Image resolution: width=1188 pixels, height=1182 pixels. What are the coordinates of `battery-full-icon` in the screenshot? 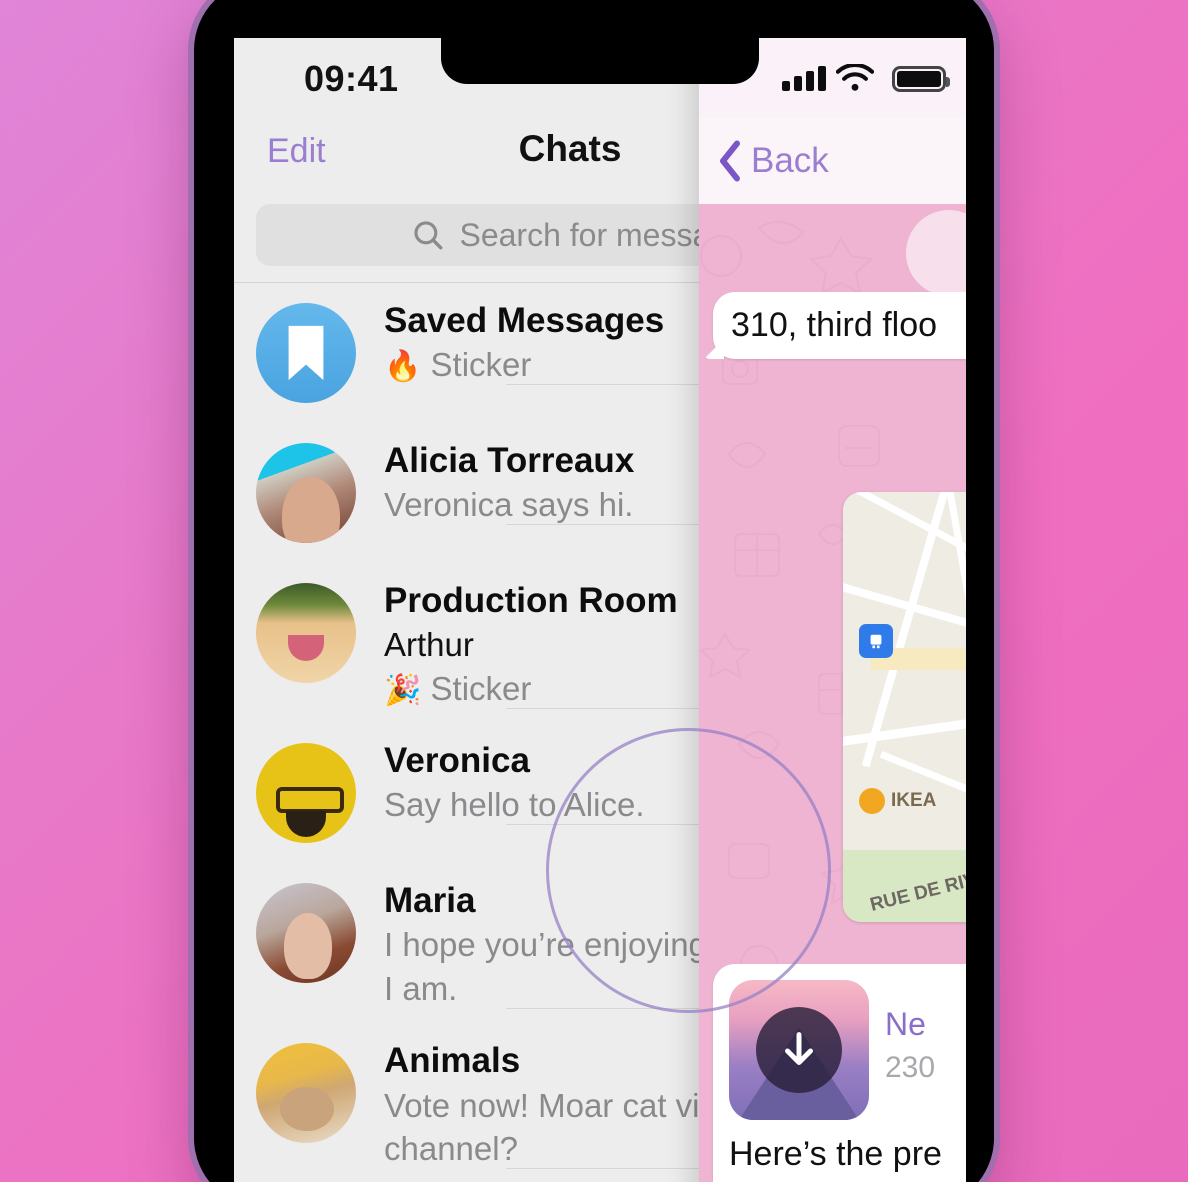 It's located at (921, 79).